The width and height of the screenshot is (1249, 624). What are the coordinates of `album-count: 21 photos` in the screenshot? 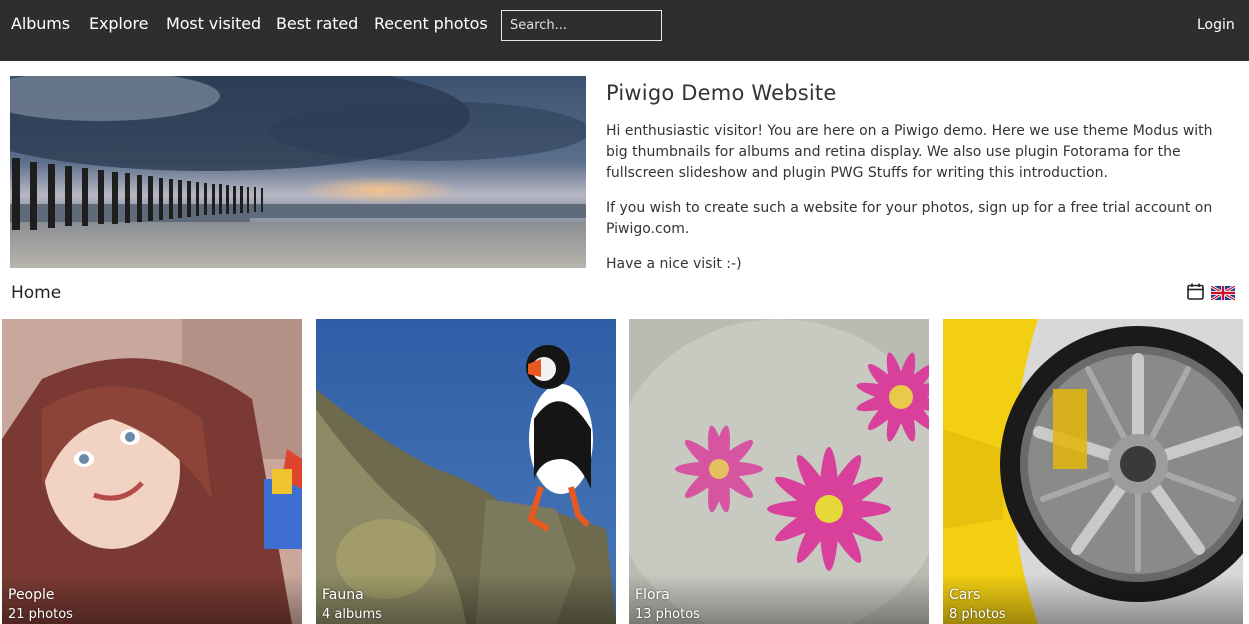 It's located at (40, 614).